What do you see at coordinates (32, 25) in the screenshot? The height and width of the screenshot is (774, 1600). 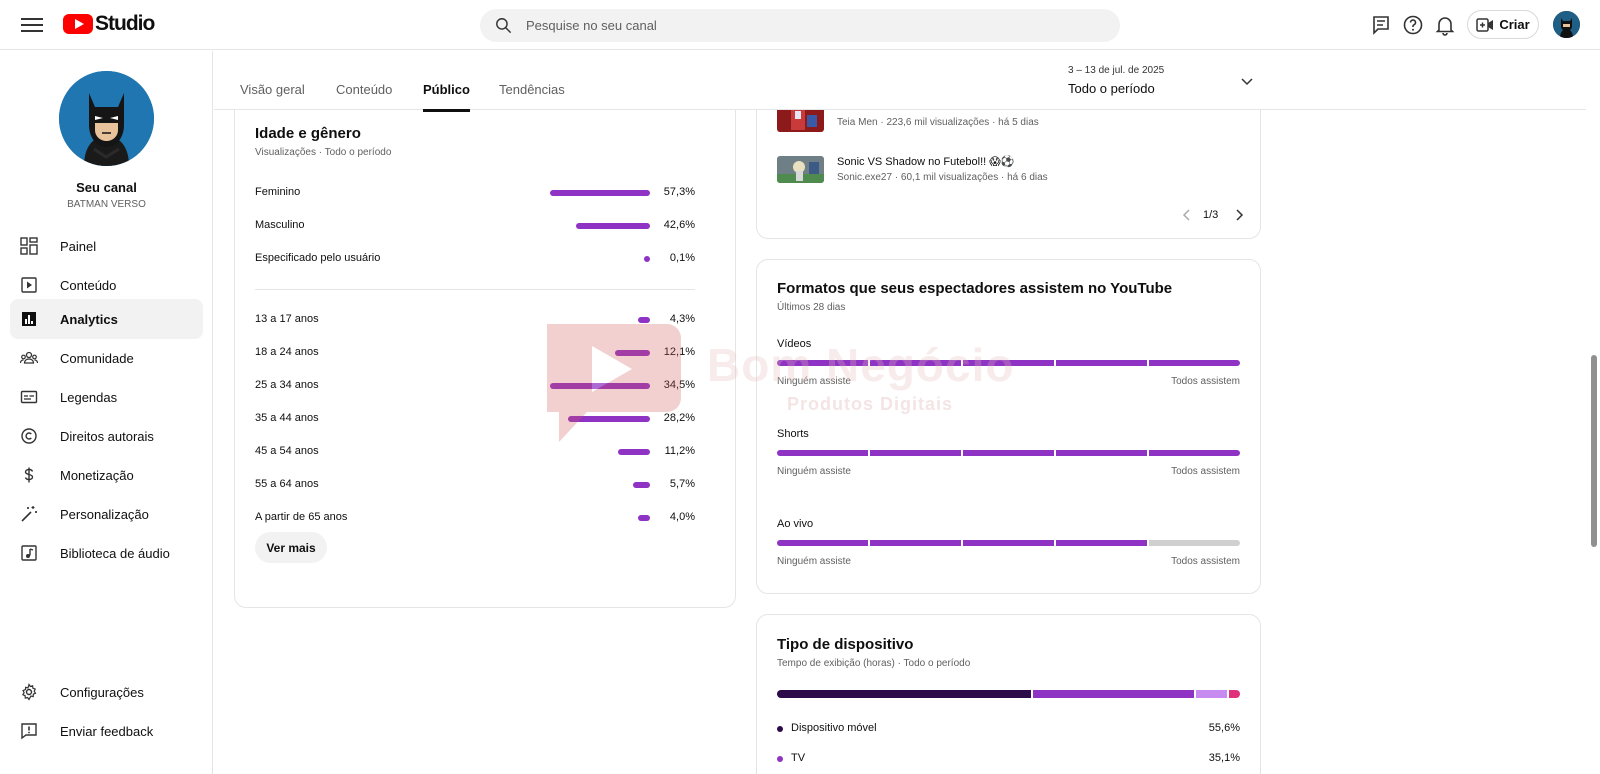 I see `menu-icon` at bounding box center [32, 25].